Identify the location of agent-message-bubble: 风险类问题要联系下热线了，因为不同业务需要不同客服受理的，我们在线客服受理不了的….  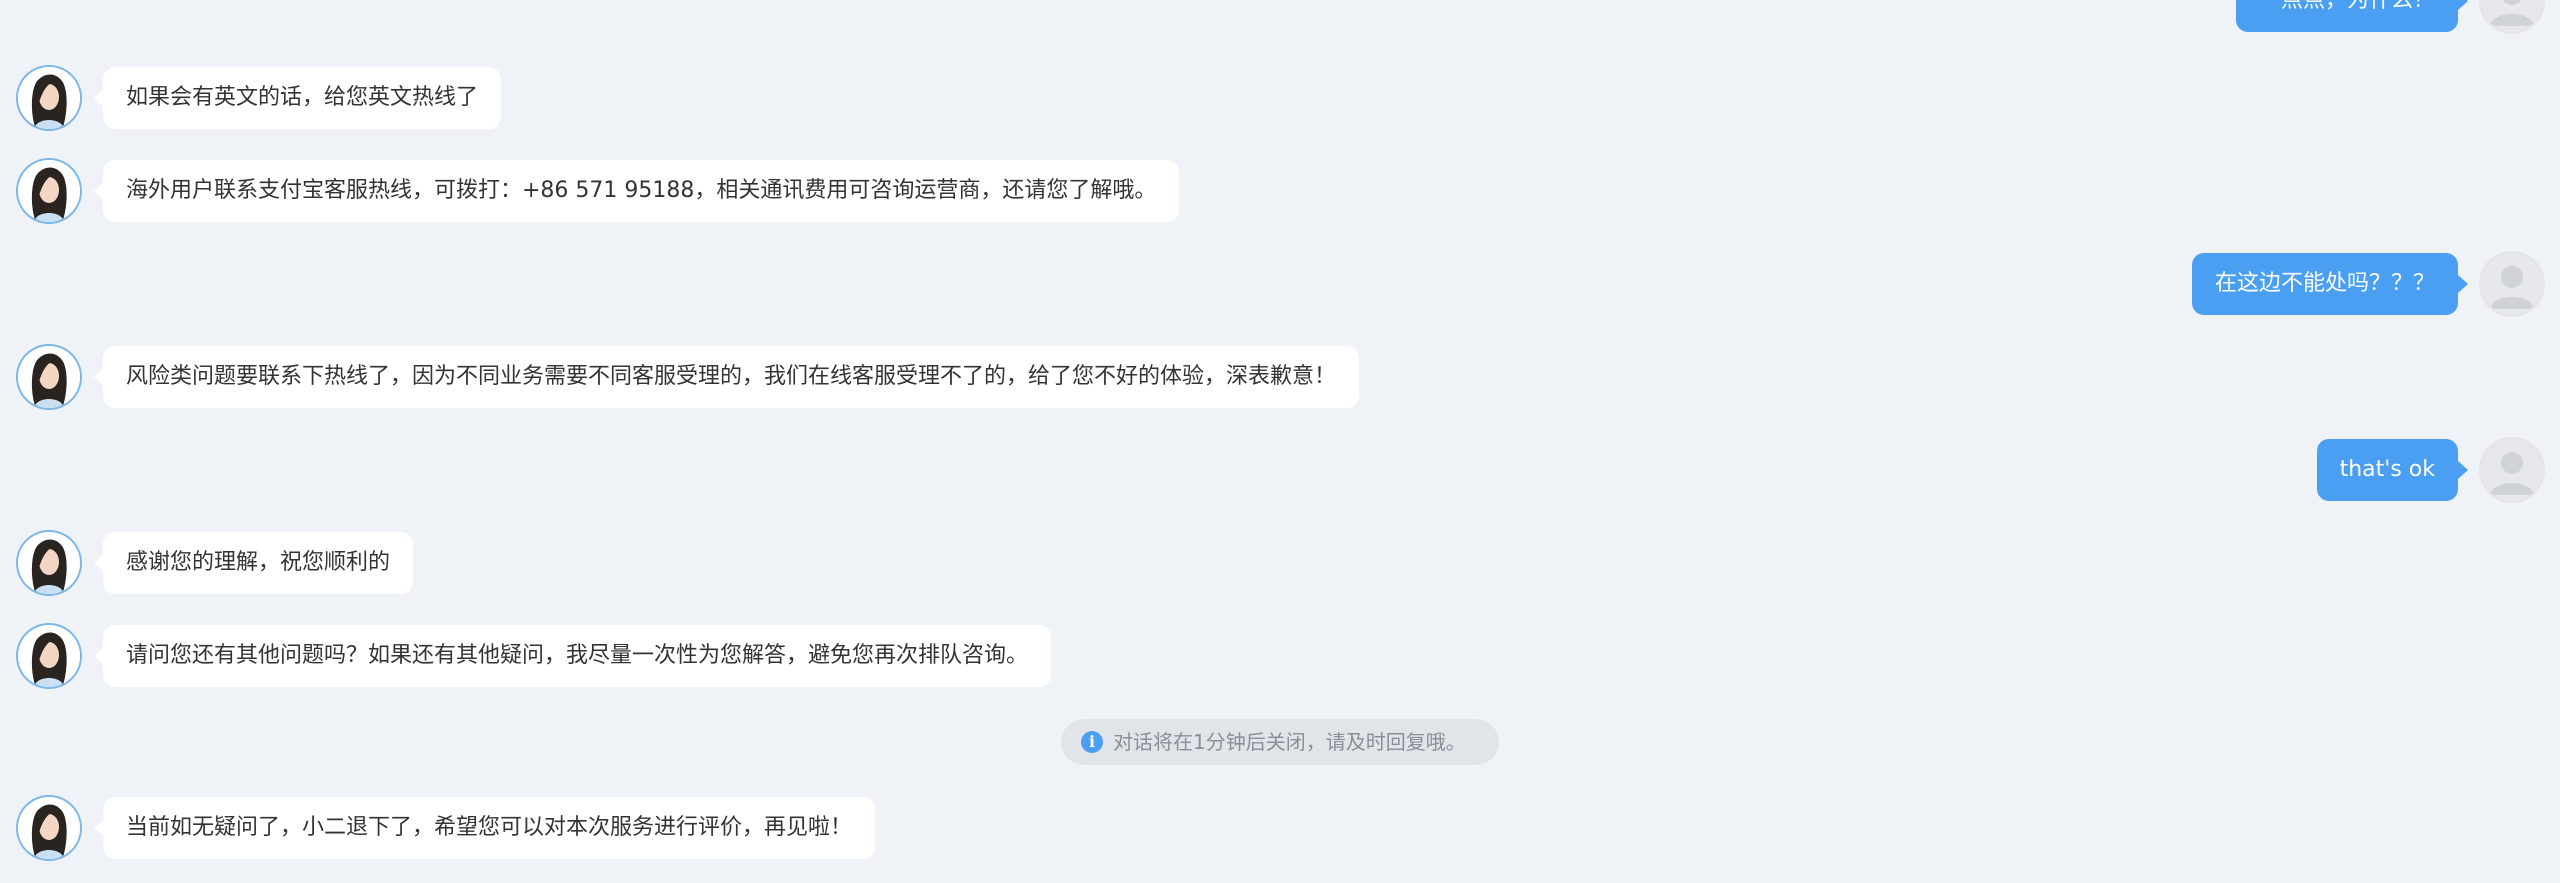
(726, 377).